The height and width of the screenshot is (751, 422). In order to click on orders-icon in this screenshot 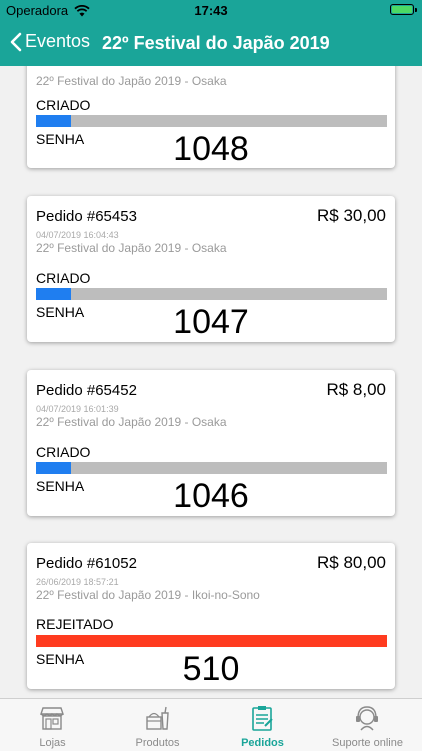, I will do `click(262, 718)`.